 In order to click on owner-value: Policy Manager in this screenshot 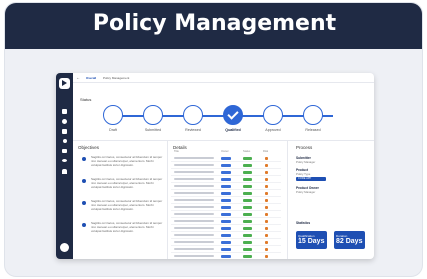, I will do `click(306, 192)`.